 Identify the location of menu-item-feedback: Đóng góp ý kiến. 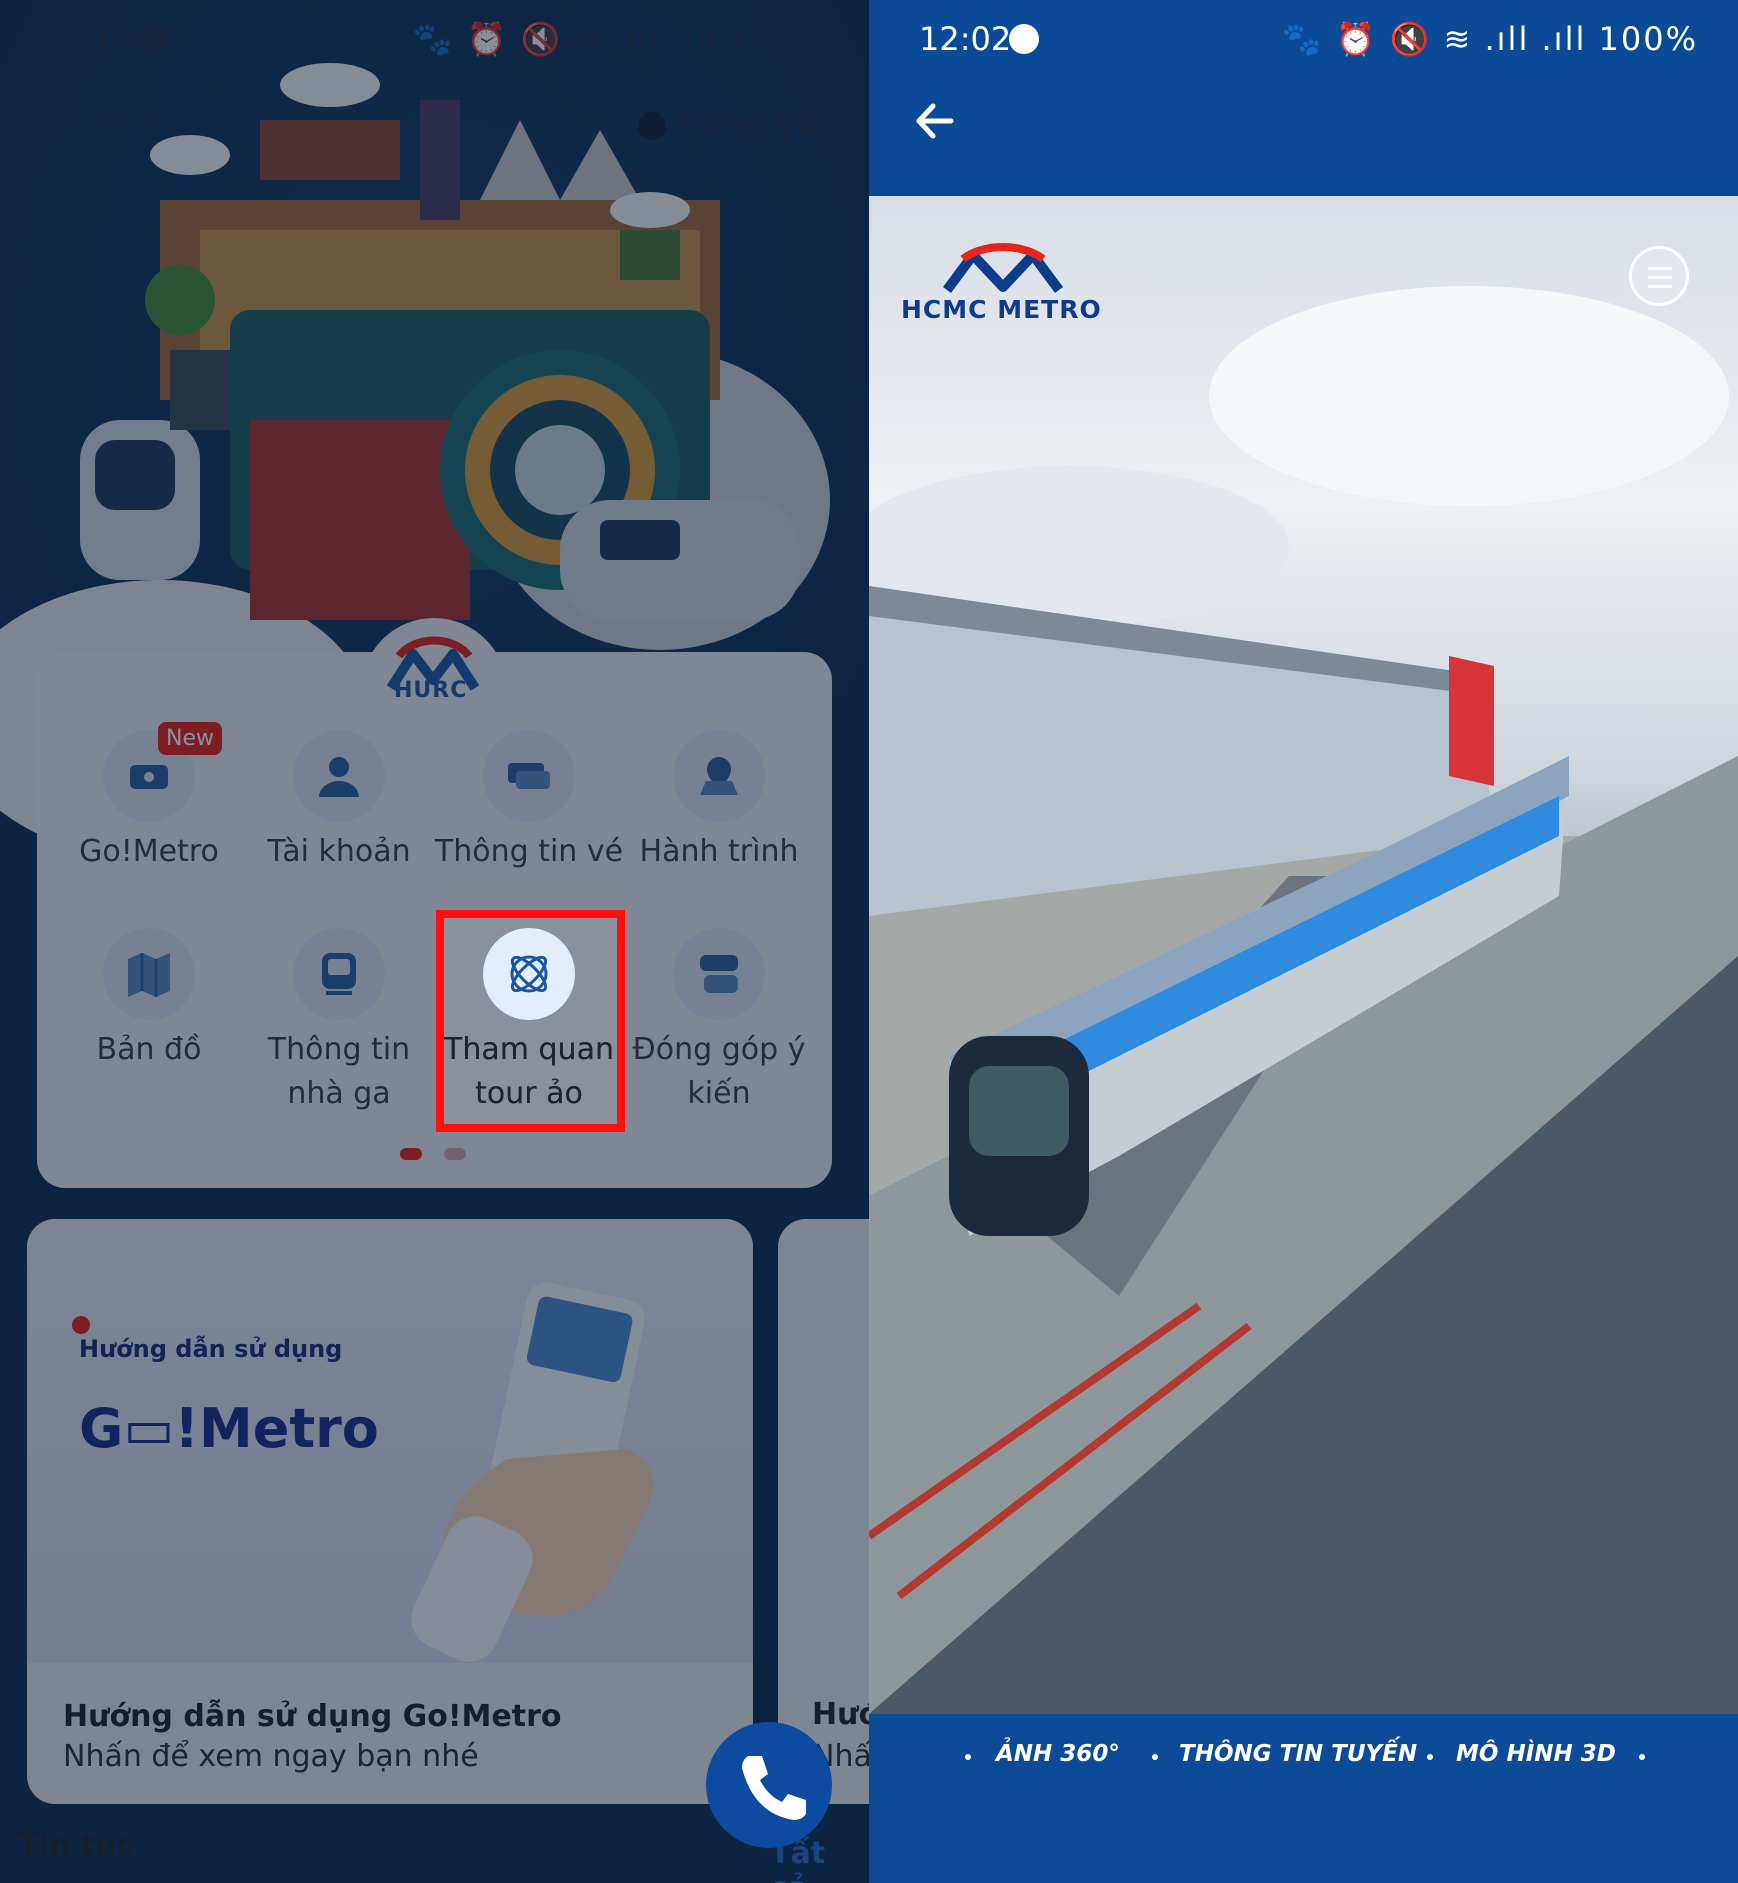
(719, 1022).